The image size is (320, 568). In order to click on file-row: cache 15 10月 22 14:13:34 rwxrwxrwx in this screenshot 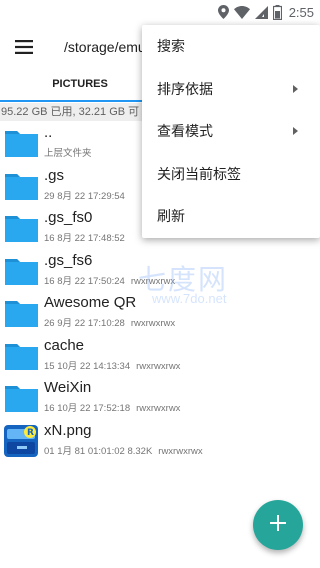, I will do `click(160, 355)`.